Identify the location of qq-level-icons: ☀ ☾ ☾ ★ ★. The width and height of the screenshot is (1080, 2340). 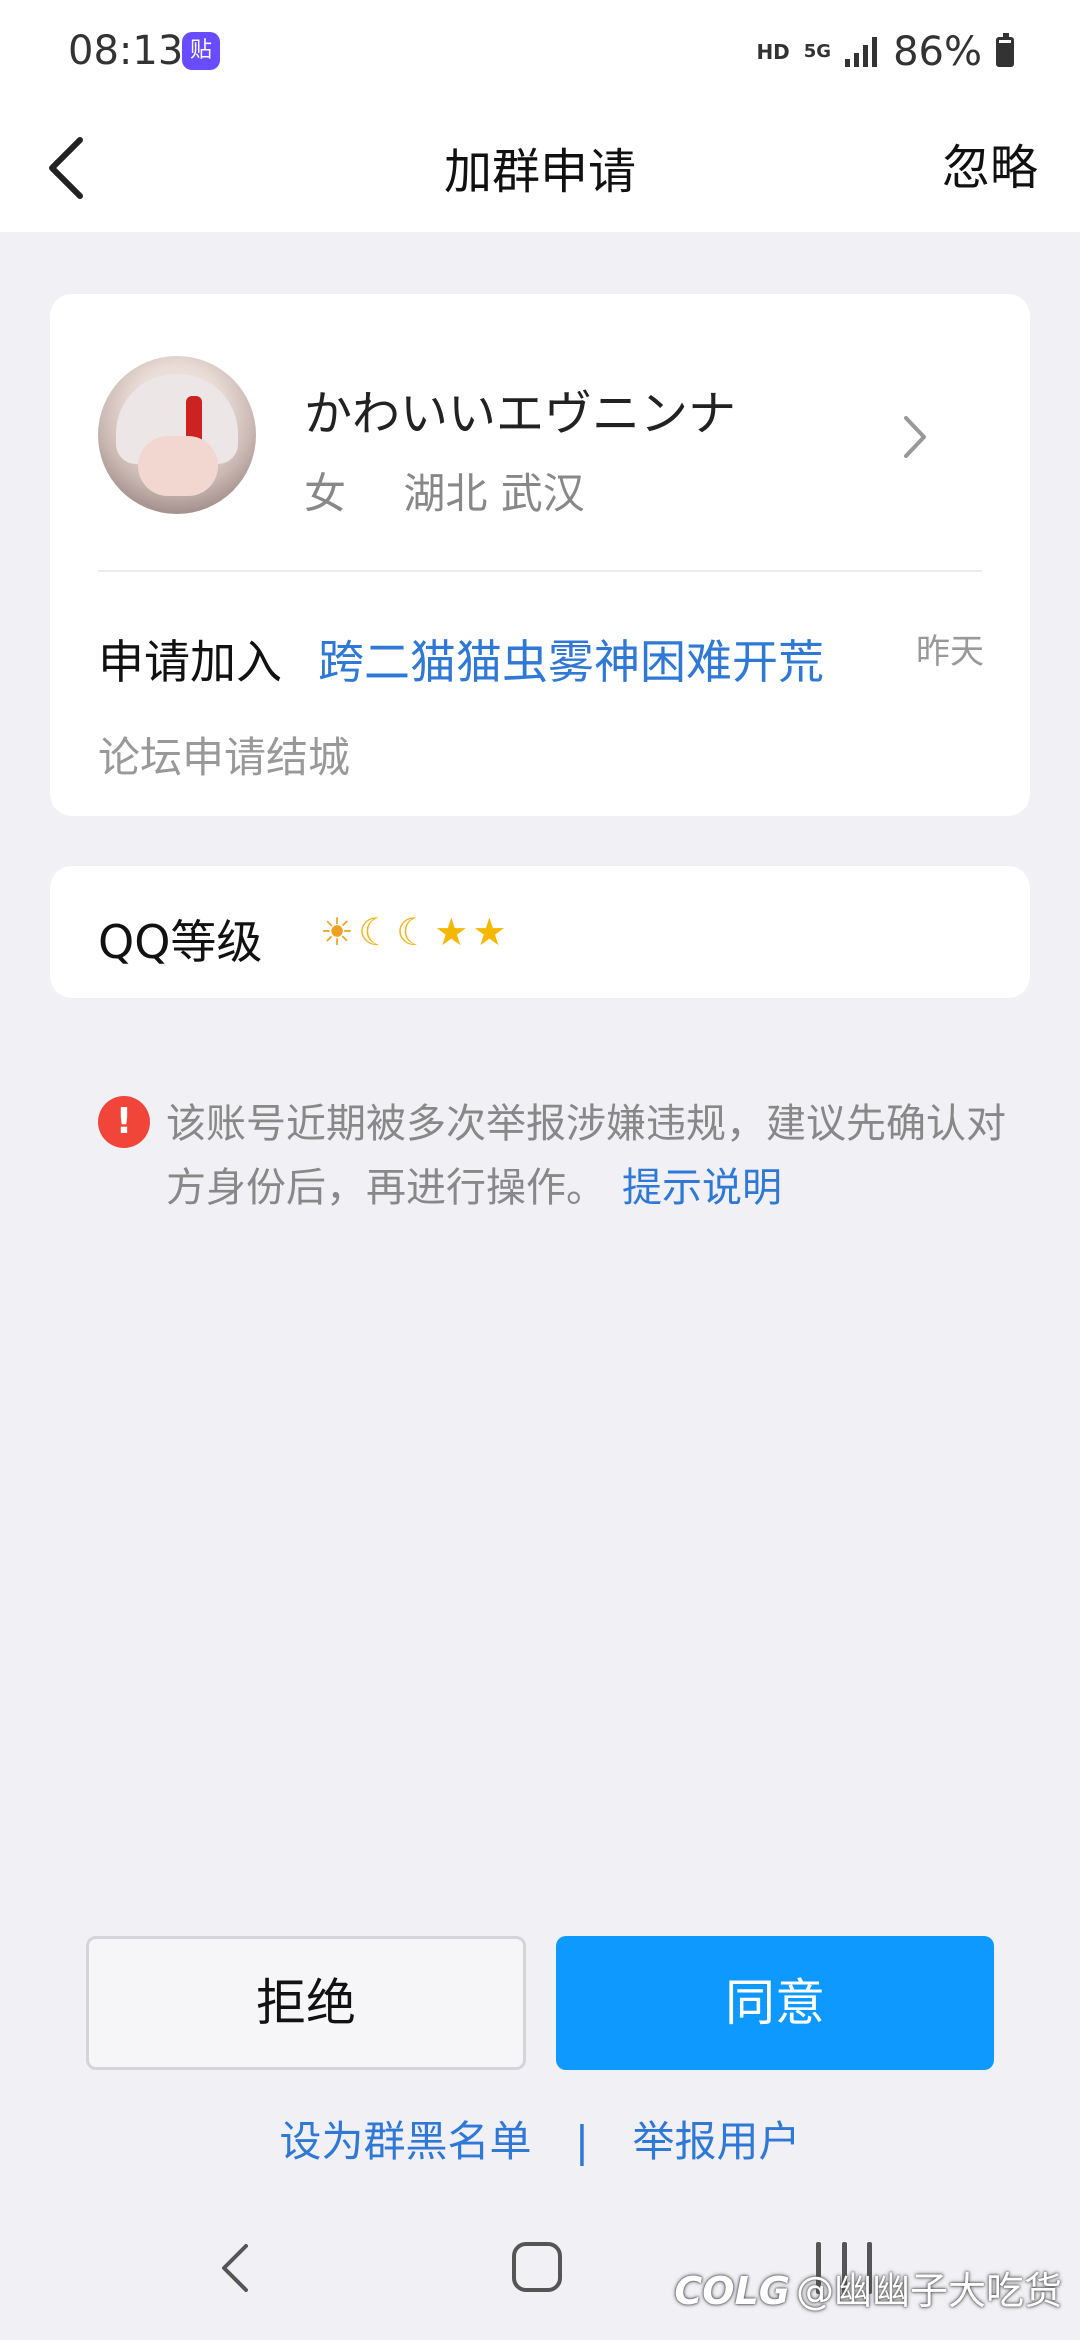
(413, 932).